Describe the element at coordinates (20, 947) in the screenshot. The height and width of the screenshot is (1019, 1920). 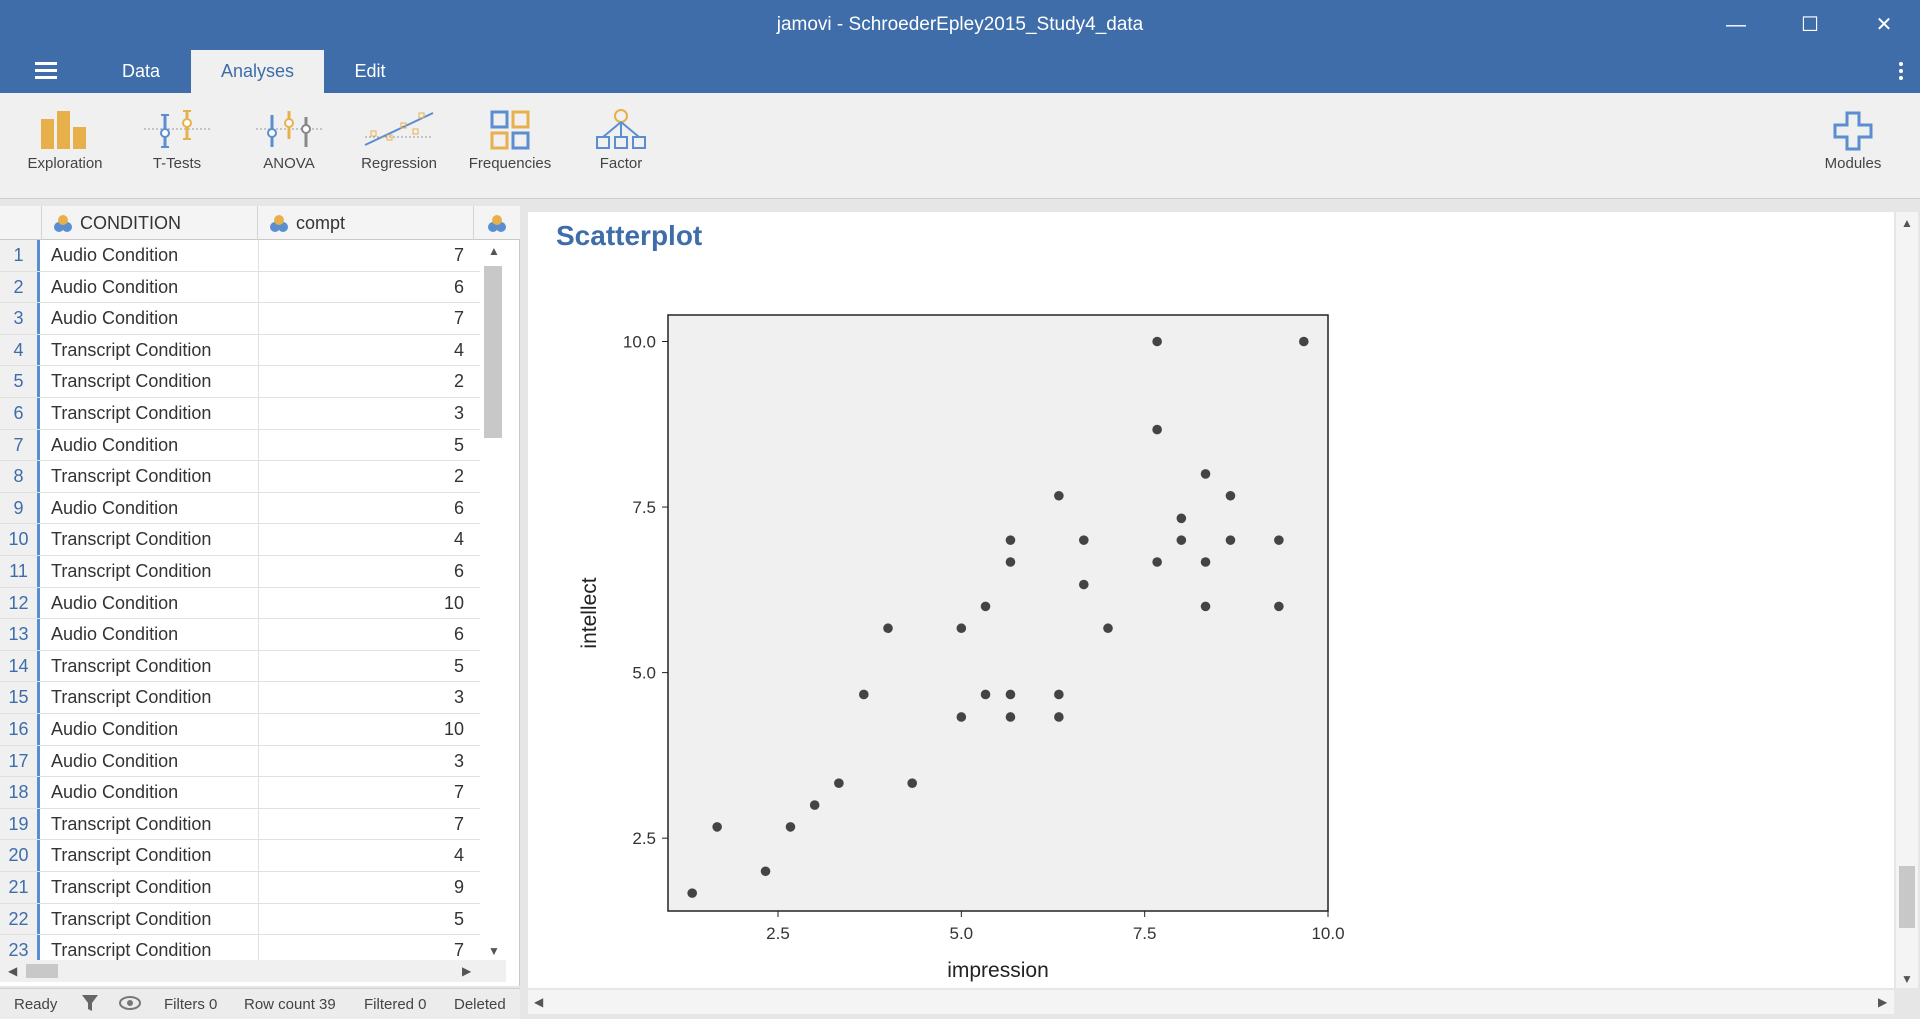
I see `row-number: 23` at that location.